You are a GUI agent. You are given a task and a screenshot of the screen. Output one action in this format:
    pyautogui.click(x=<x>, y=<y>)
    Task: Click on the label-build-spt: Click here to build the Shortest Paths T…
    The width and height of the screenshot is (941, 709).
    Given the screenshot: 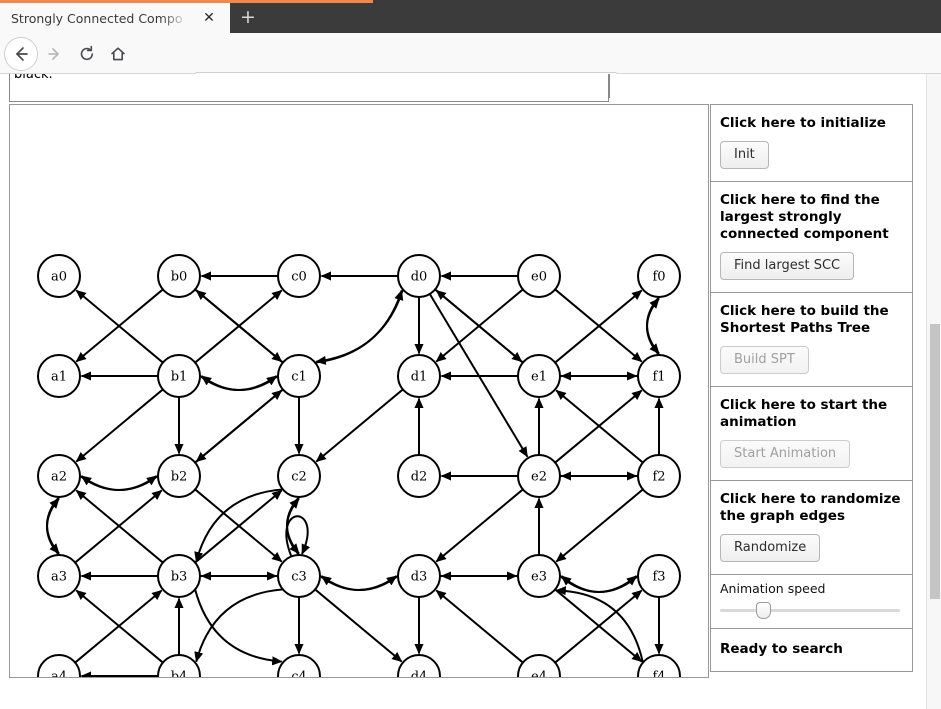 What is the action you would take?
    pyautogui.click(x=804, y=319)
    